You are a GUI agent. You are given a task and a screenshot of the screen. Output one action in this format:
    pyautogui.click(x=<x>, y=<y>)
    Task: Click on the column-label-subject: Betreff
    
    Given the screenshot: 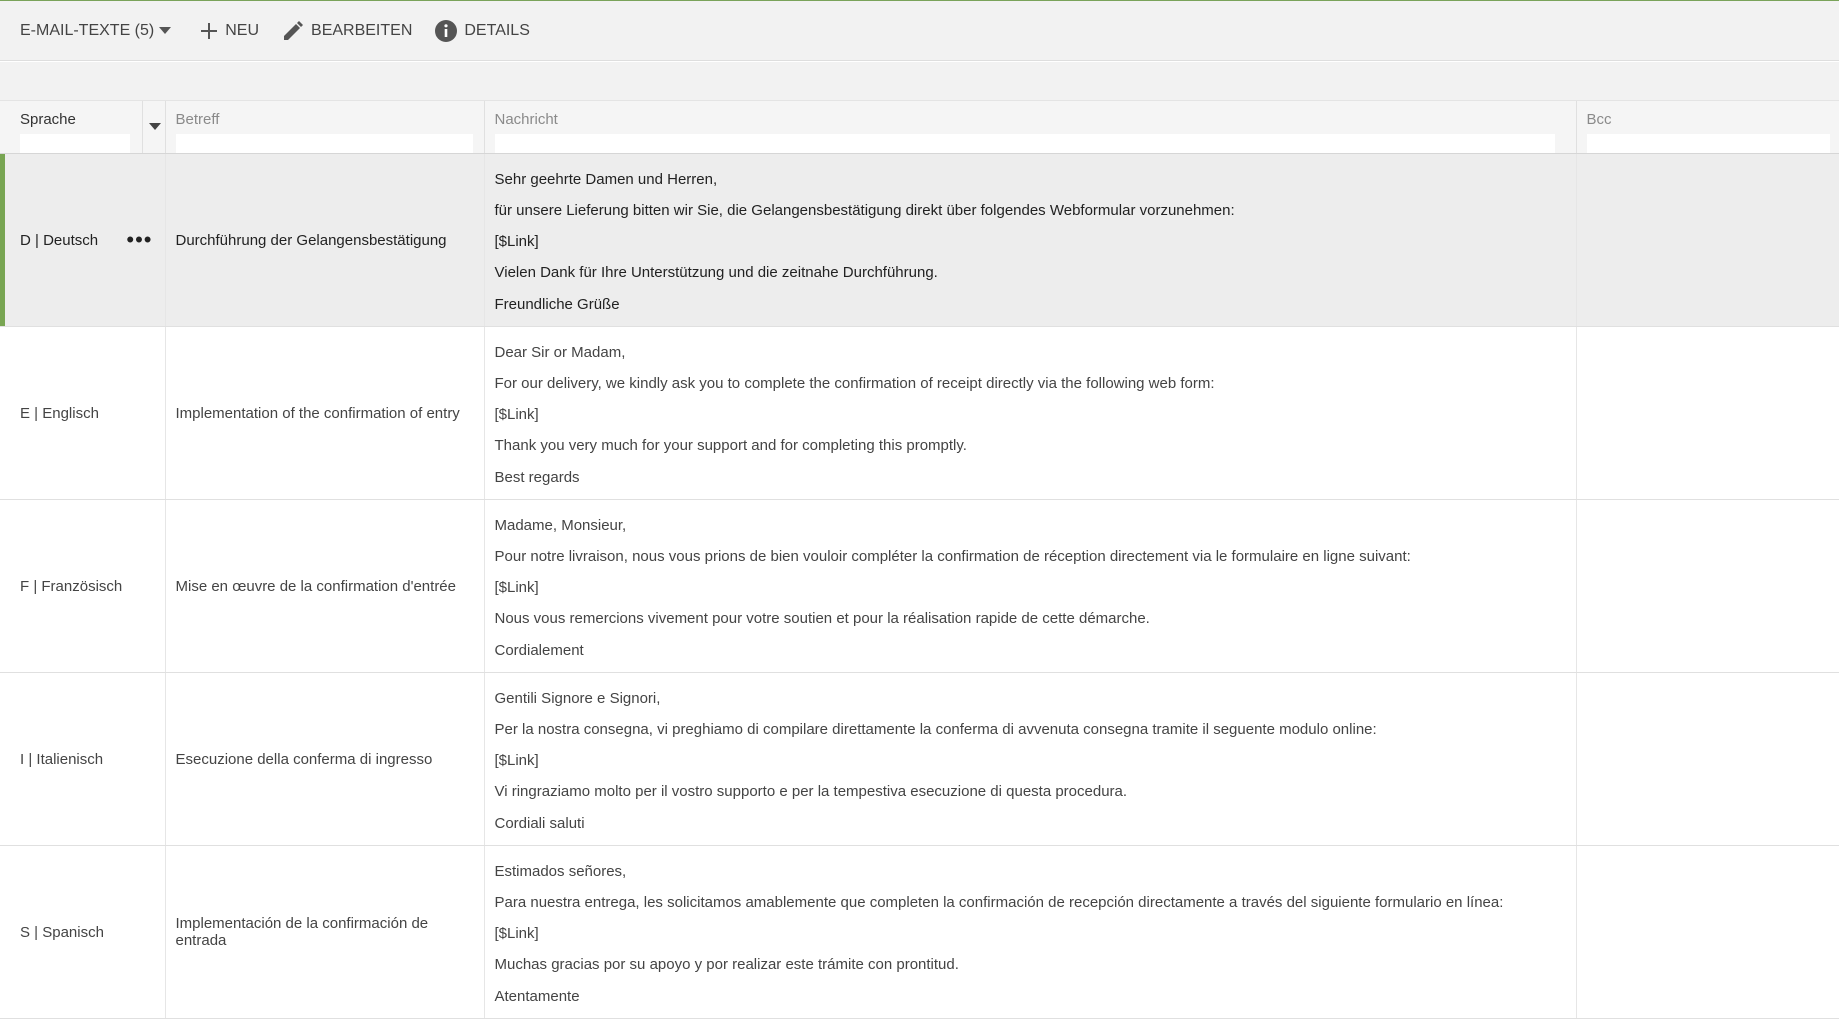 What is the action you would take?
    pyautogui.click(x=197, y=119)
    